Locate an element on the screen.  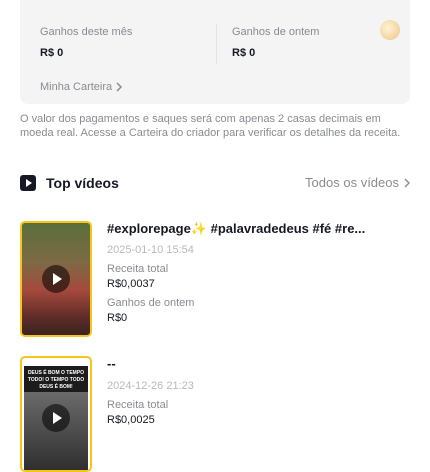
all-videos-link: Todos os vídeos is located at coordinates (357, 182).